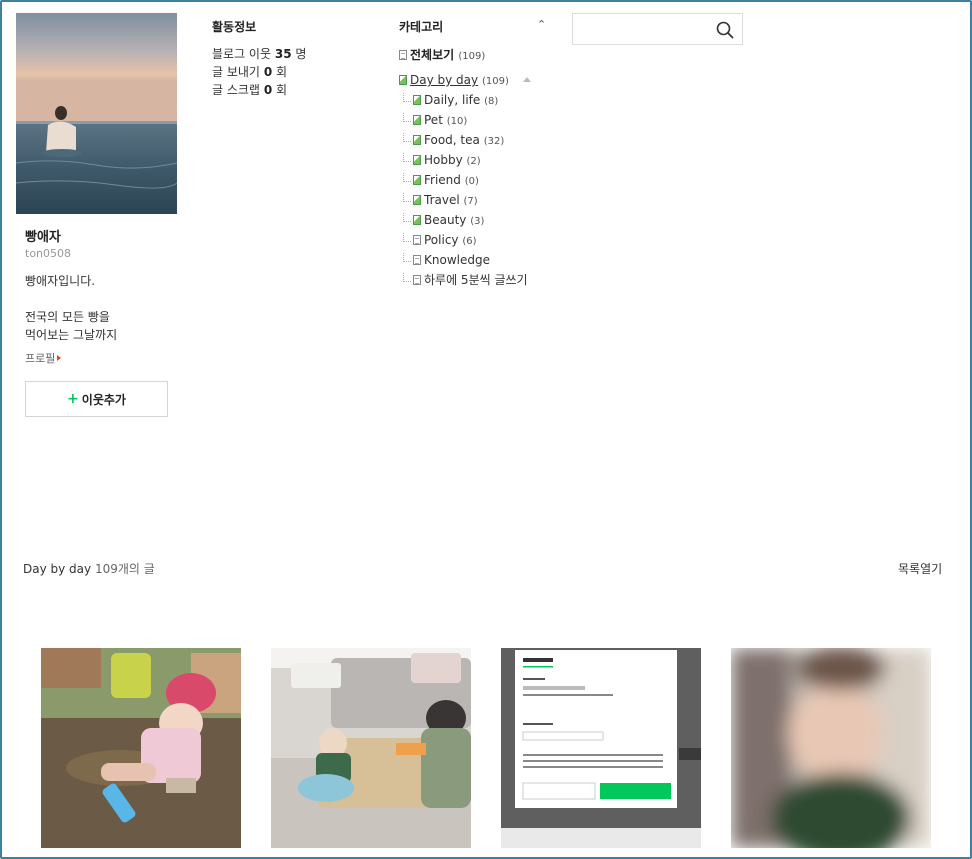 The height and width of the screenshot is (859, 972). I want to click on profile-description-line: 전국의 모든 빵을, so click(67, 317).